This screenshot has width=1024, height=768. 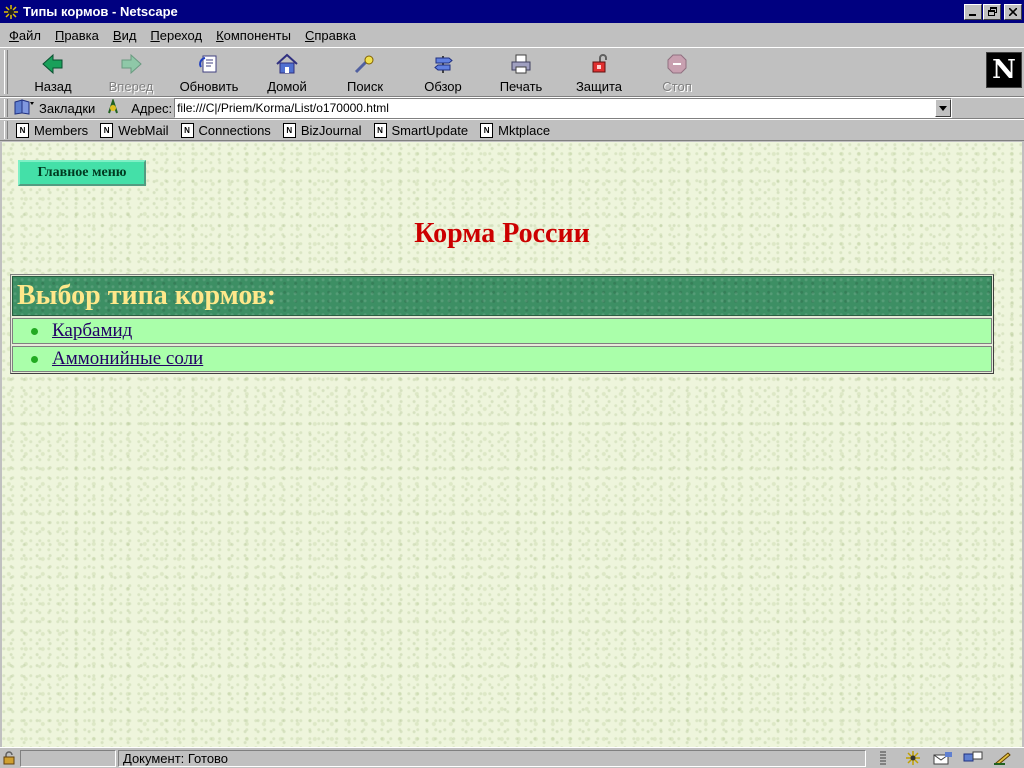 What do you see at coordinates (563, 108) in the screenshot?
I see `url-input: file:///C|/Priem/Korma/List/o170000.html` at bounding box center [563, 108].